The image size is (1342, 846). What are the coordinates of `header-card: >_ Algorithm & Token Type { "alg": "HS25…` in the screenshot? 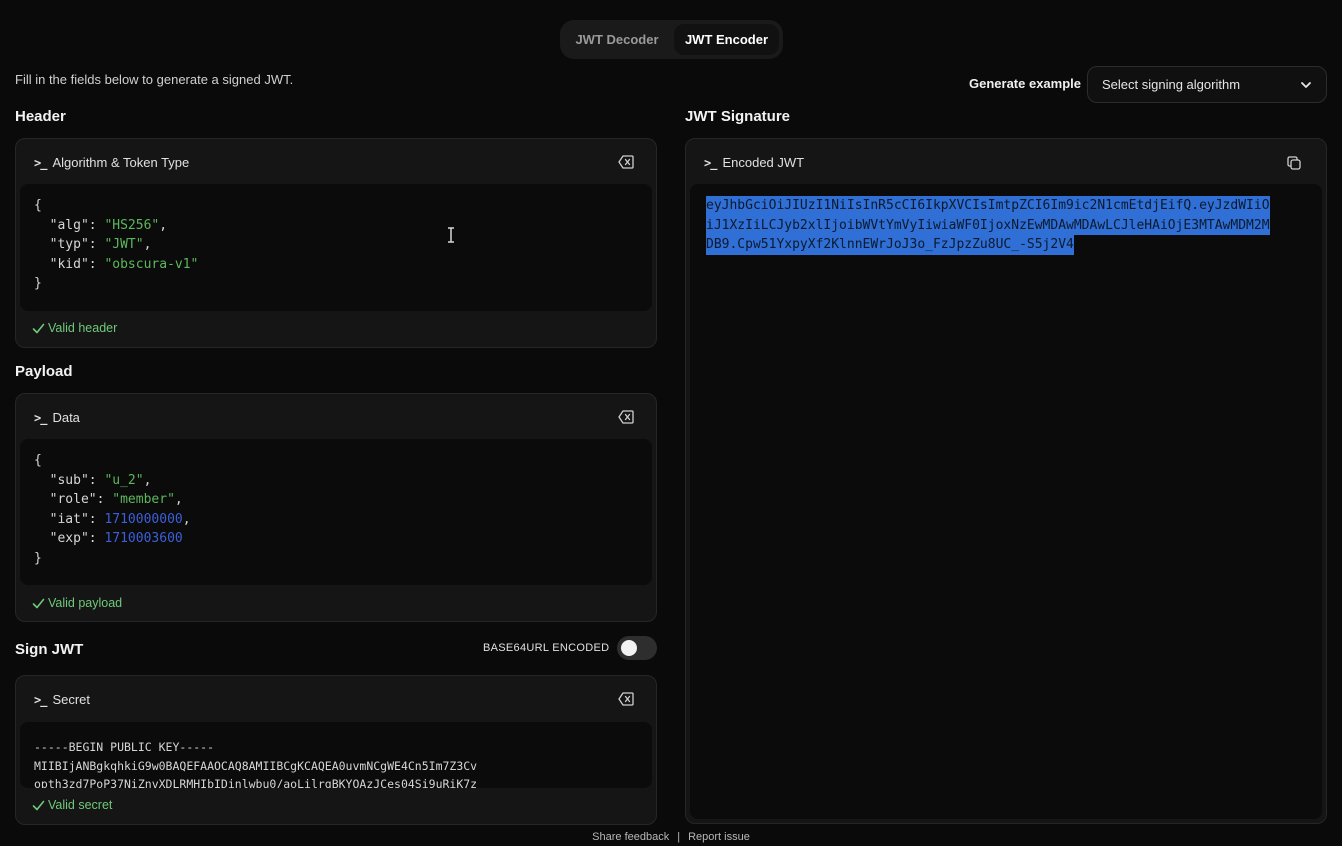 It's located at (336, 243).